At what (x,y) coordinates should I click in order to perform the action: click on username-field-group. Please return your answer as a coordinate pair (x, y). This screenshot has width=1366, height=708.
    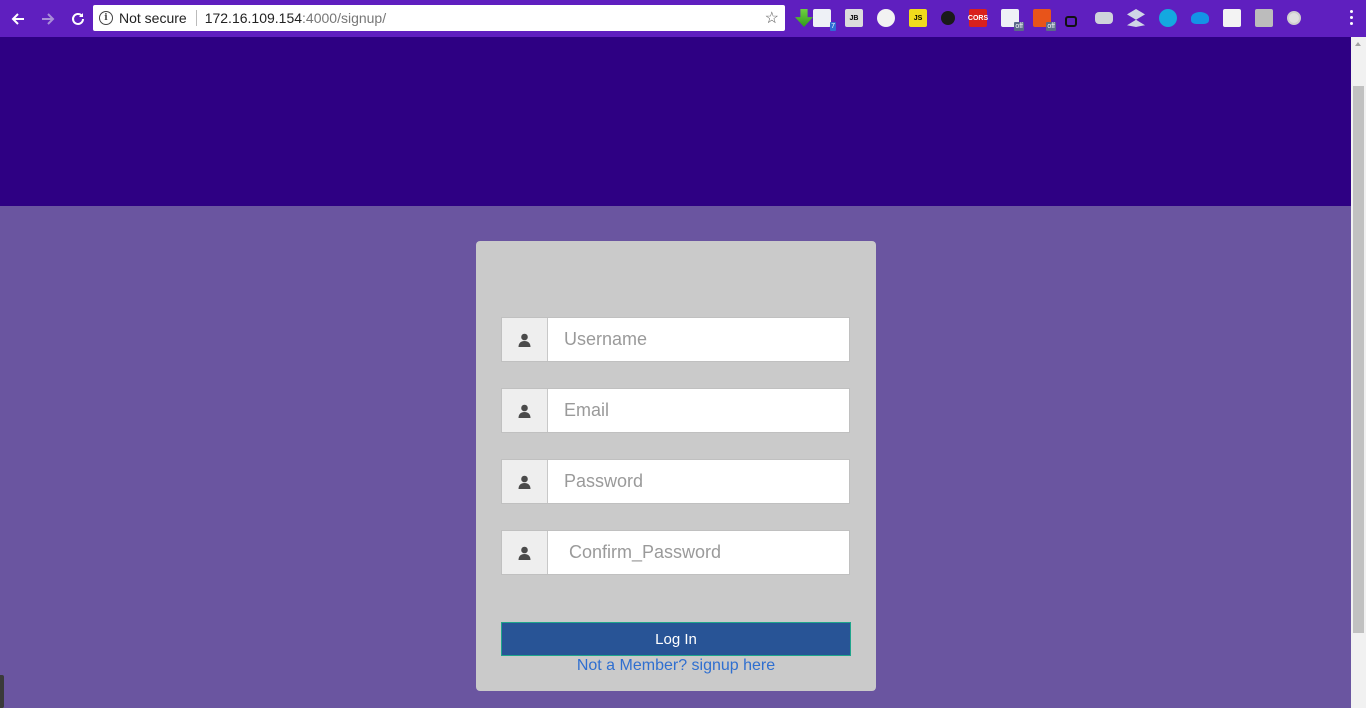
    Looking at the image, I should click on (675, 339).